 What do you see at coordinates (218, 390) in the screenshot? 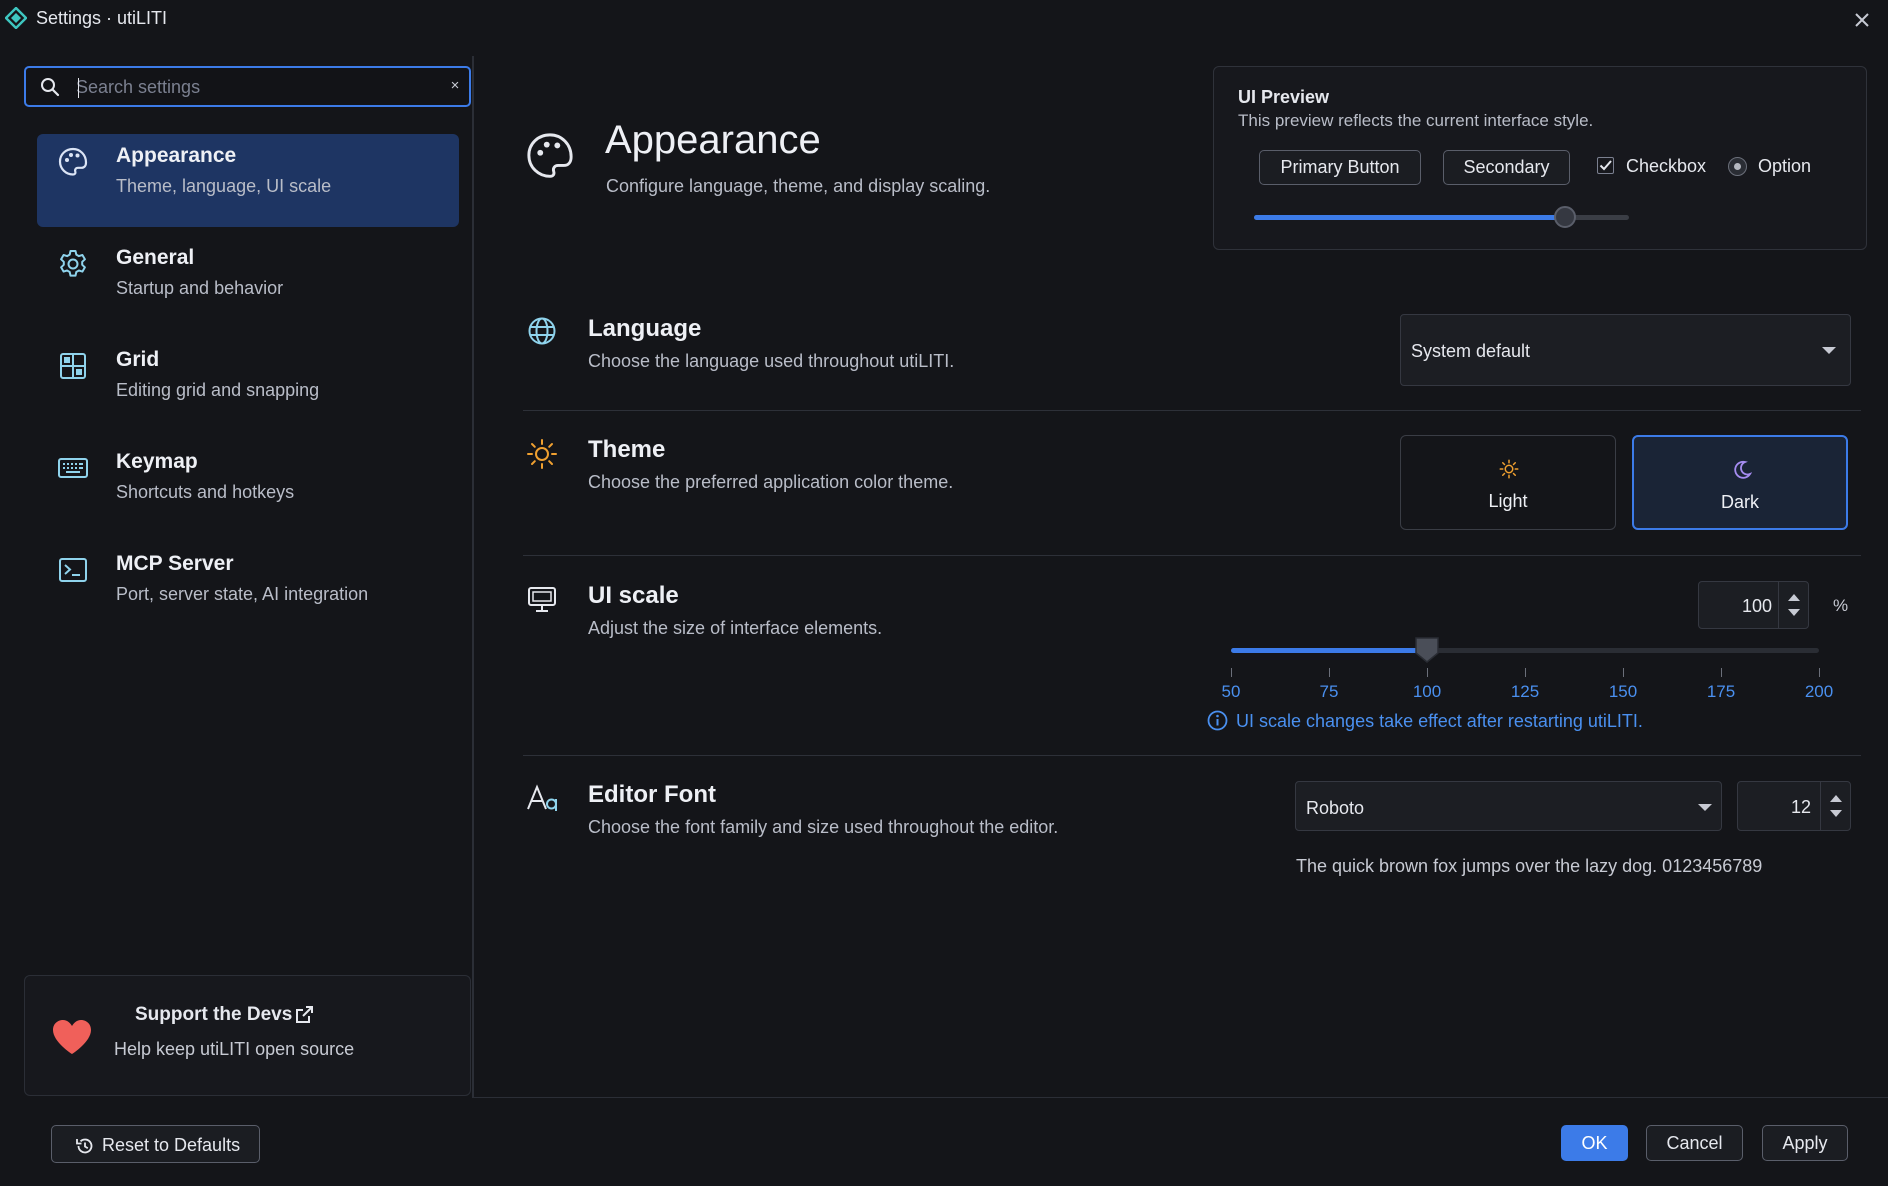
I see `sidebar-item-subtitle: Editing grid and snapping` at bounding box center [218, 390].